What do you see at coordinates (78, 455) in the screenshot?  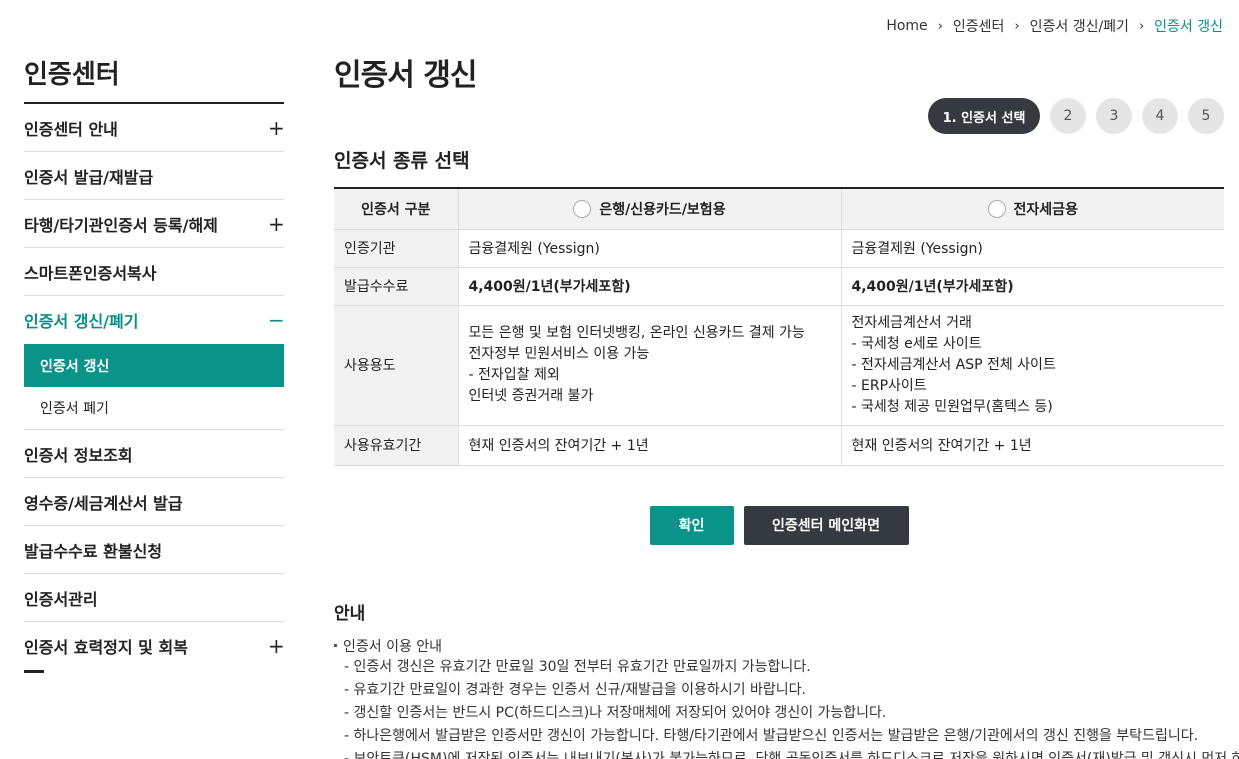 I see `sidebar-item-label: 인증서 정보조회` at bounding box center [78, 455].